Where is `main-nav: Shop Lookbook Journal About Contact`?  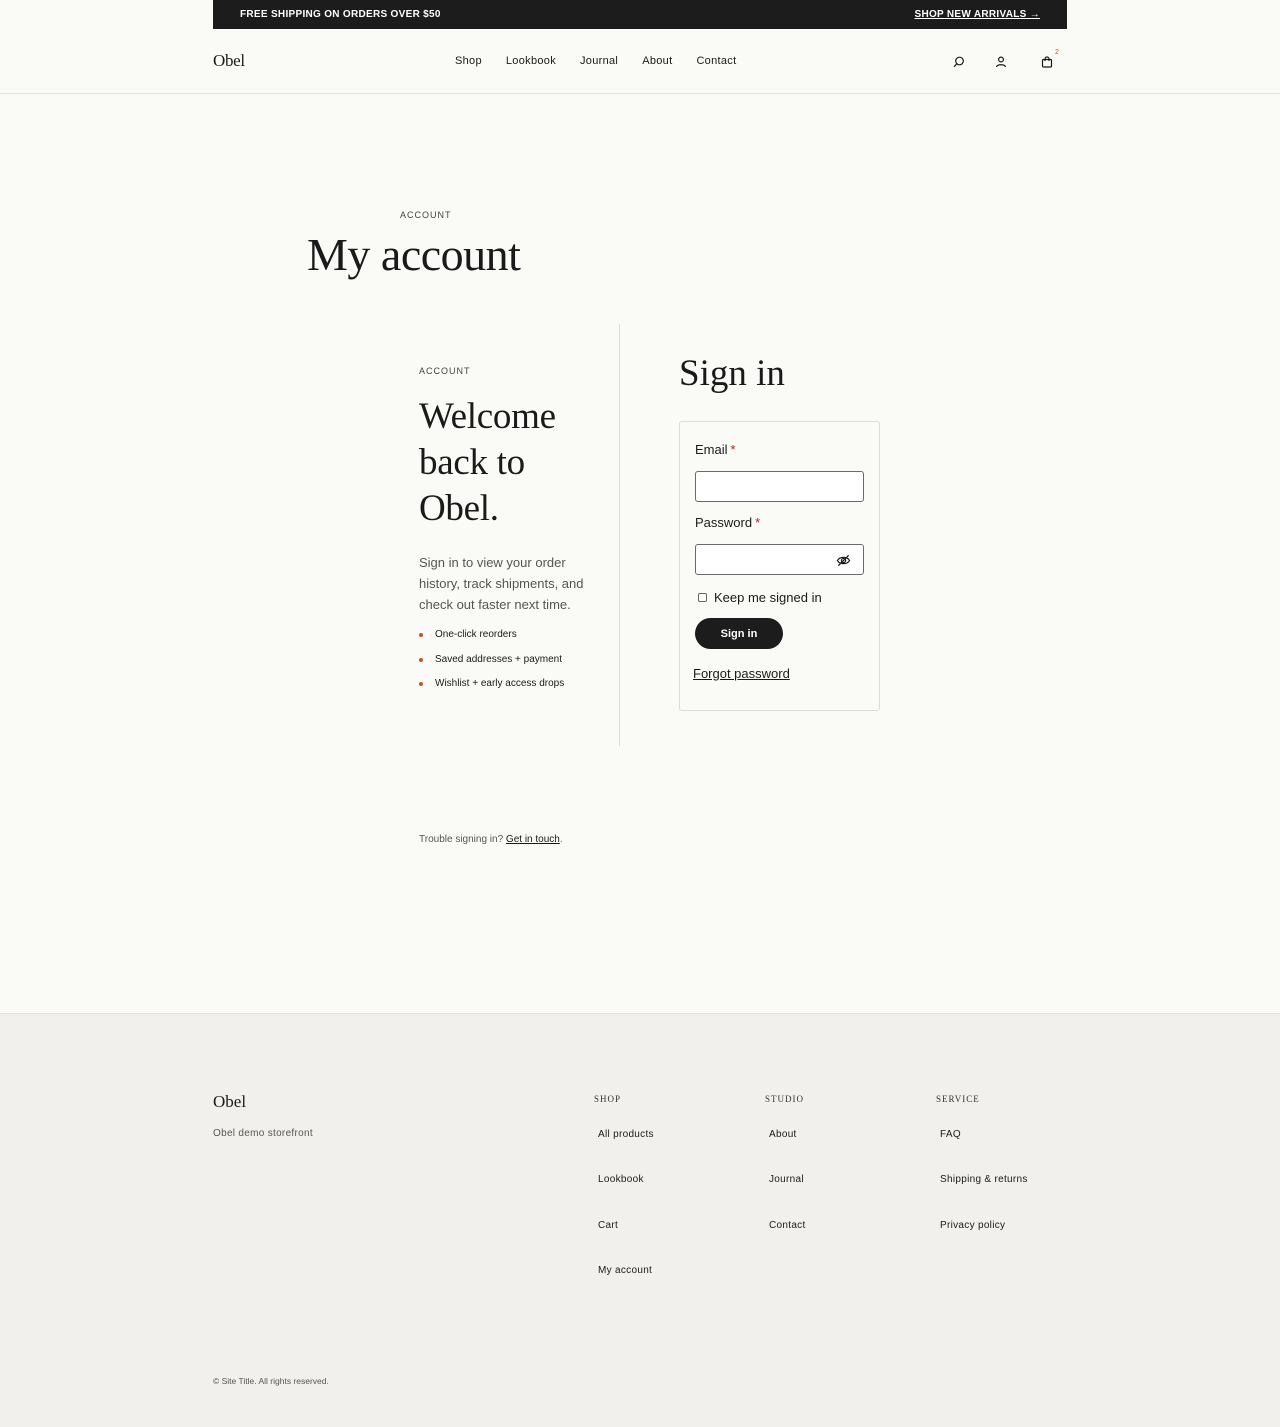 main-nav: Shop Lookbook Journal About Contact is located at coordinates (595, 61).